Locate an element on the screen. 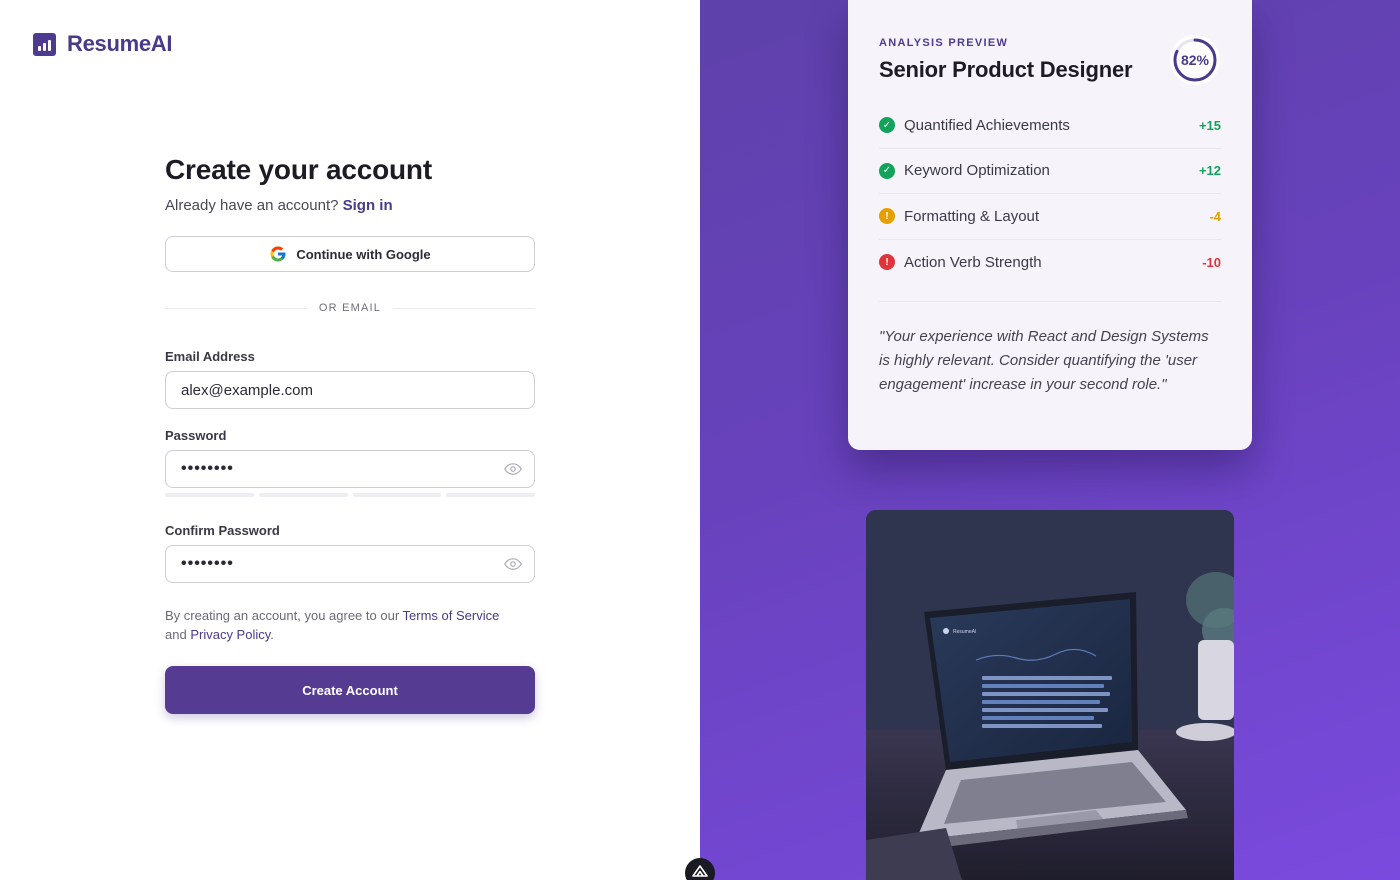  password-field: •••••••• is located at coordinates (350, 469).